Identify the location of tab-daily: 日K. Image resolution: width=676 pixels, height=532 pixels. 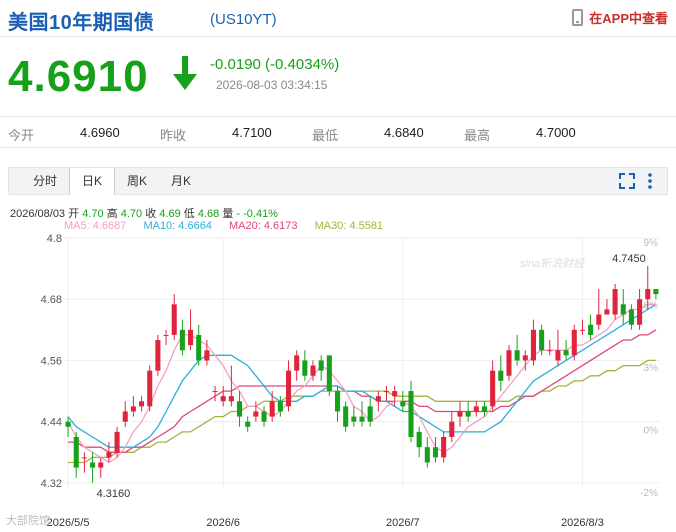
(92, 181).